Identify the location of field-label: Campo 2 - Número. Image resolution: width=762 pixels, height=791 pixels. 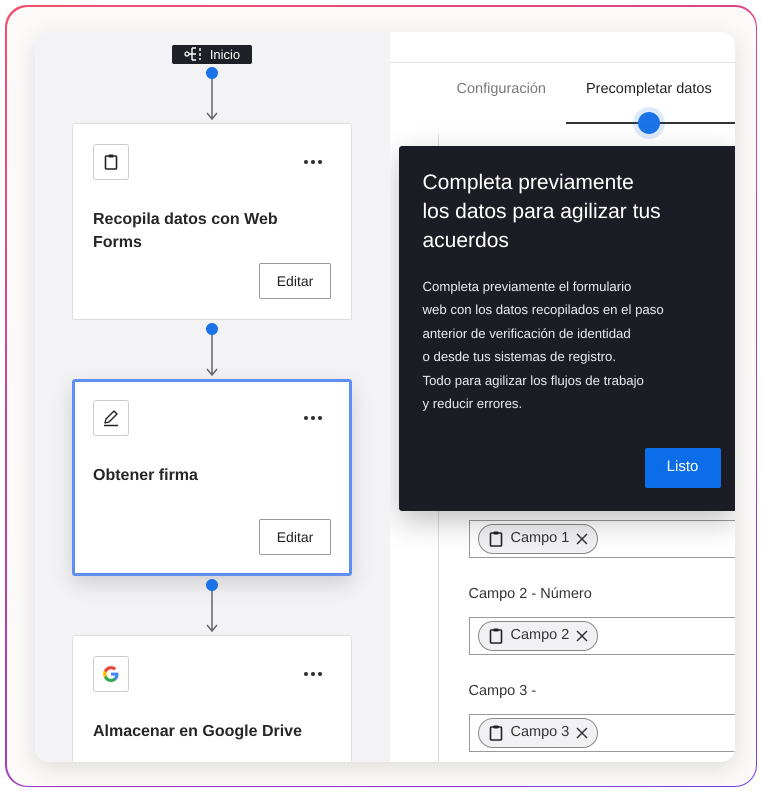
(530, 594).